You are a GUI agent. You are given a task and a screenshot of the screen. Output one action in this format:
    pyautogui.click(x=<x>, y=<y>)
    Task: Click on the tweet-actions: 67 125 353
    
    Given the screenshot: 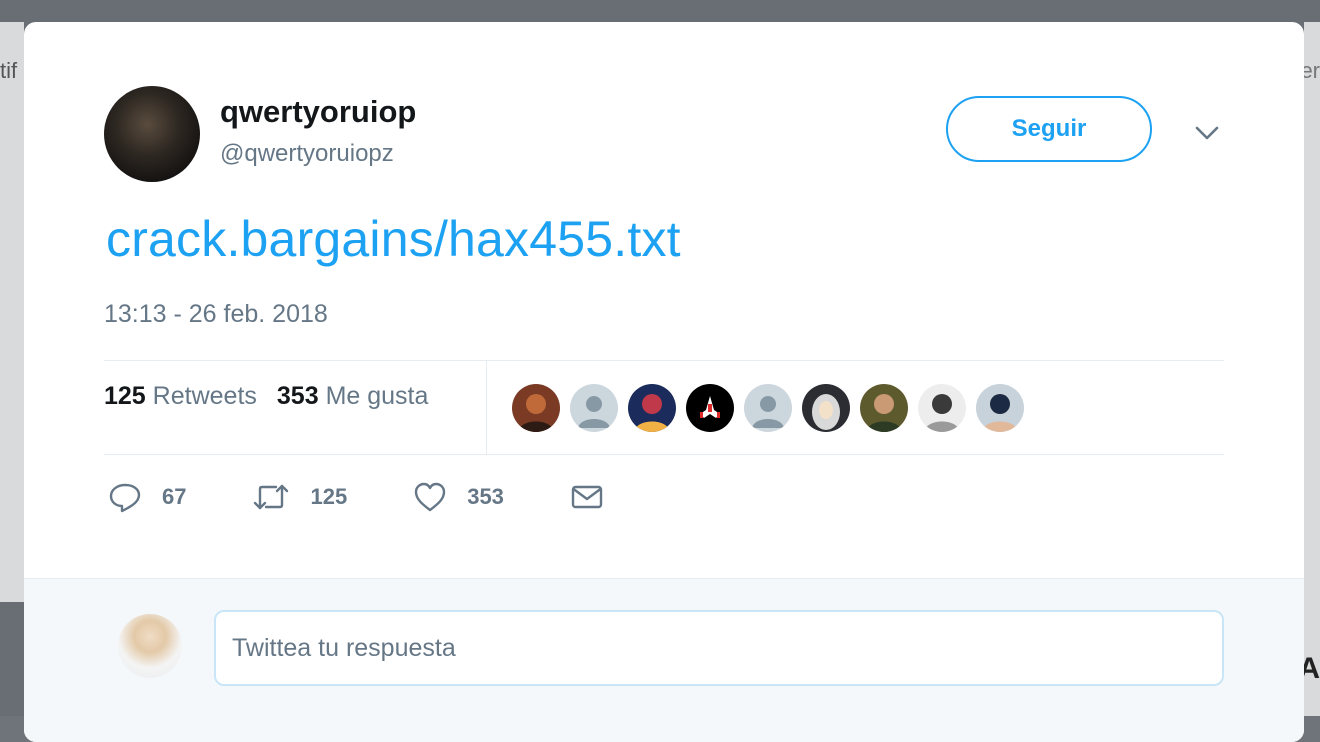 What is the action you would take?
    pyautogui.click(x=389, y=497)
    